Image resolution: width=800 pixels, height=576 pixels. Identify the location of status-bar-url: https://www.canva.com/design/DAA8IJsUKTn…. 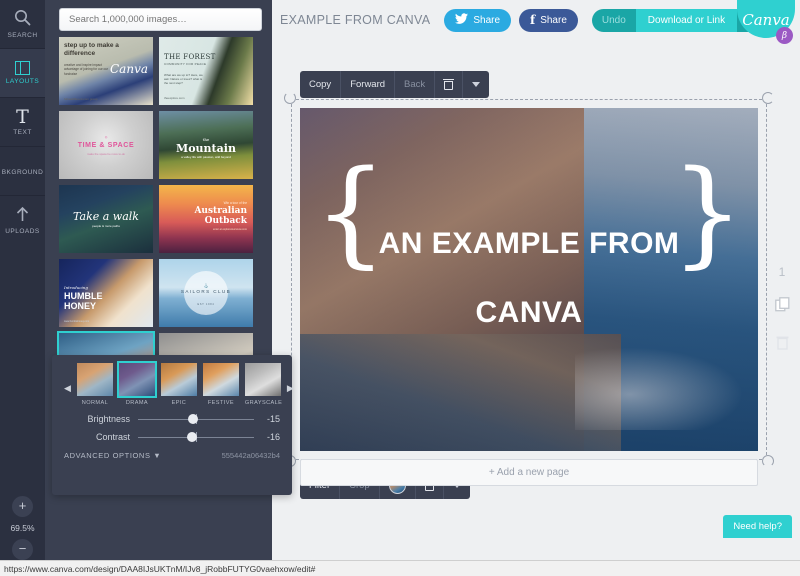
(160, 568).